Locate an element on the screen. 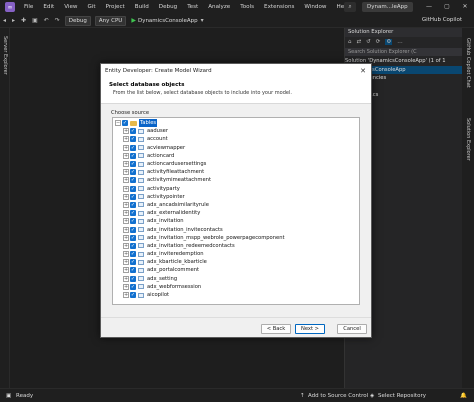  table-row: + ✓ actioncard is located at coordinates (236, 156).